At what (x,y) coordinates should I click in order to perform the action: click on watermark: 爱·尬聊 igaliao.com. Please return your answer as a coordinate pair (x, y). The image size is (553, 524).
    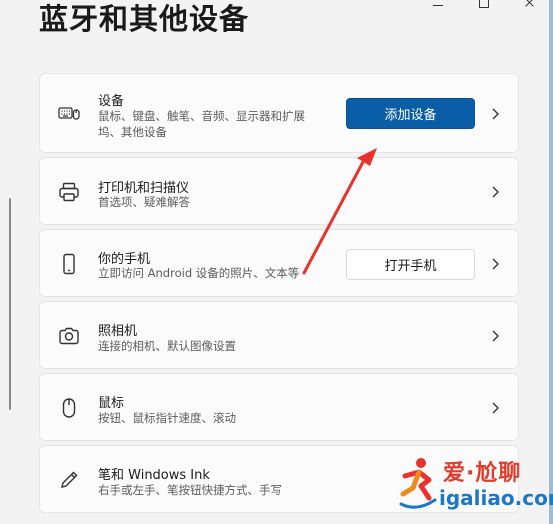
    Looking at the image, I should click on (476, 485).